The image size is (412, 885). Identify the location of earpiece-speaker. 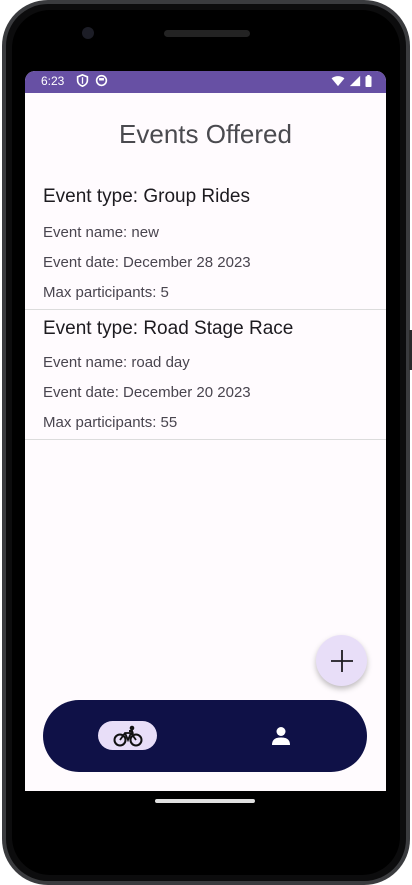
(207, 33).